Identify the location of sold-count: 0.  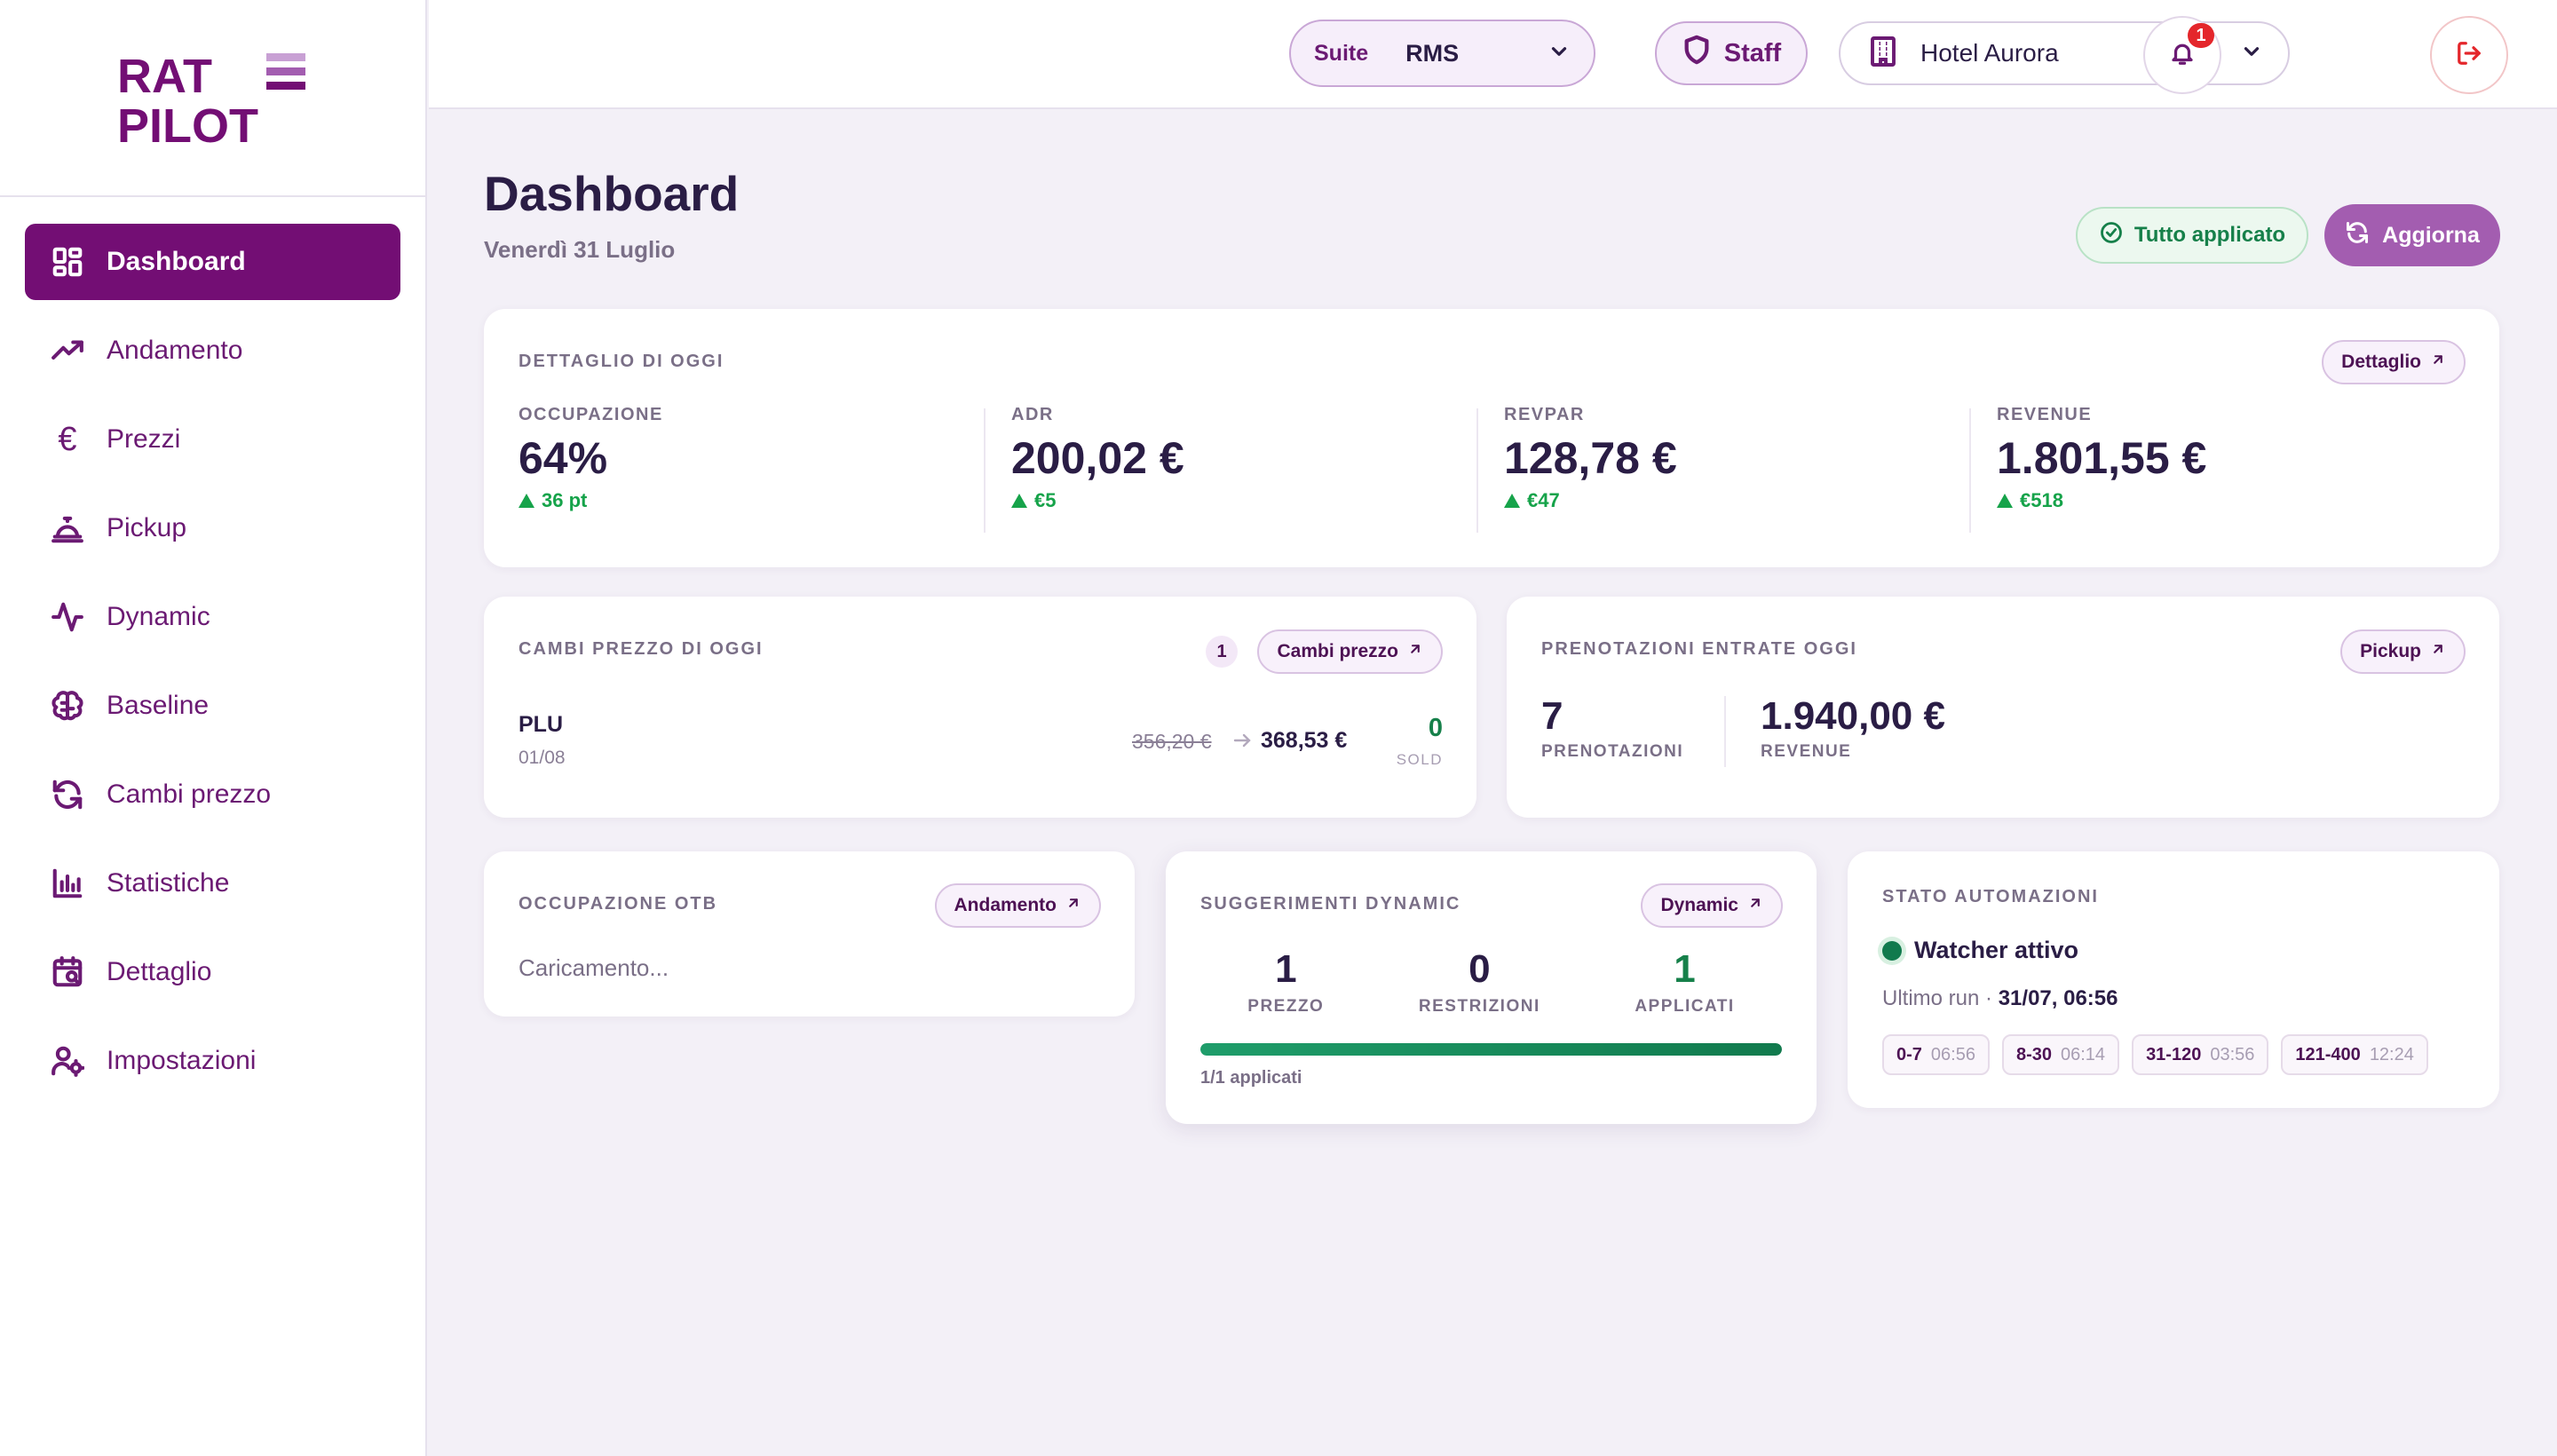
(1435, 728).